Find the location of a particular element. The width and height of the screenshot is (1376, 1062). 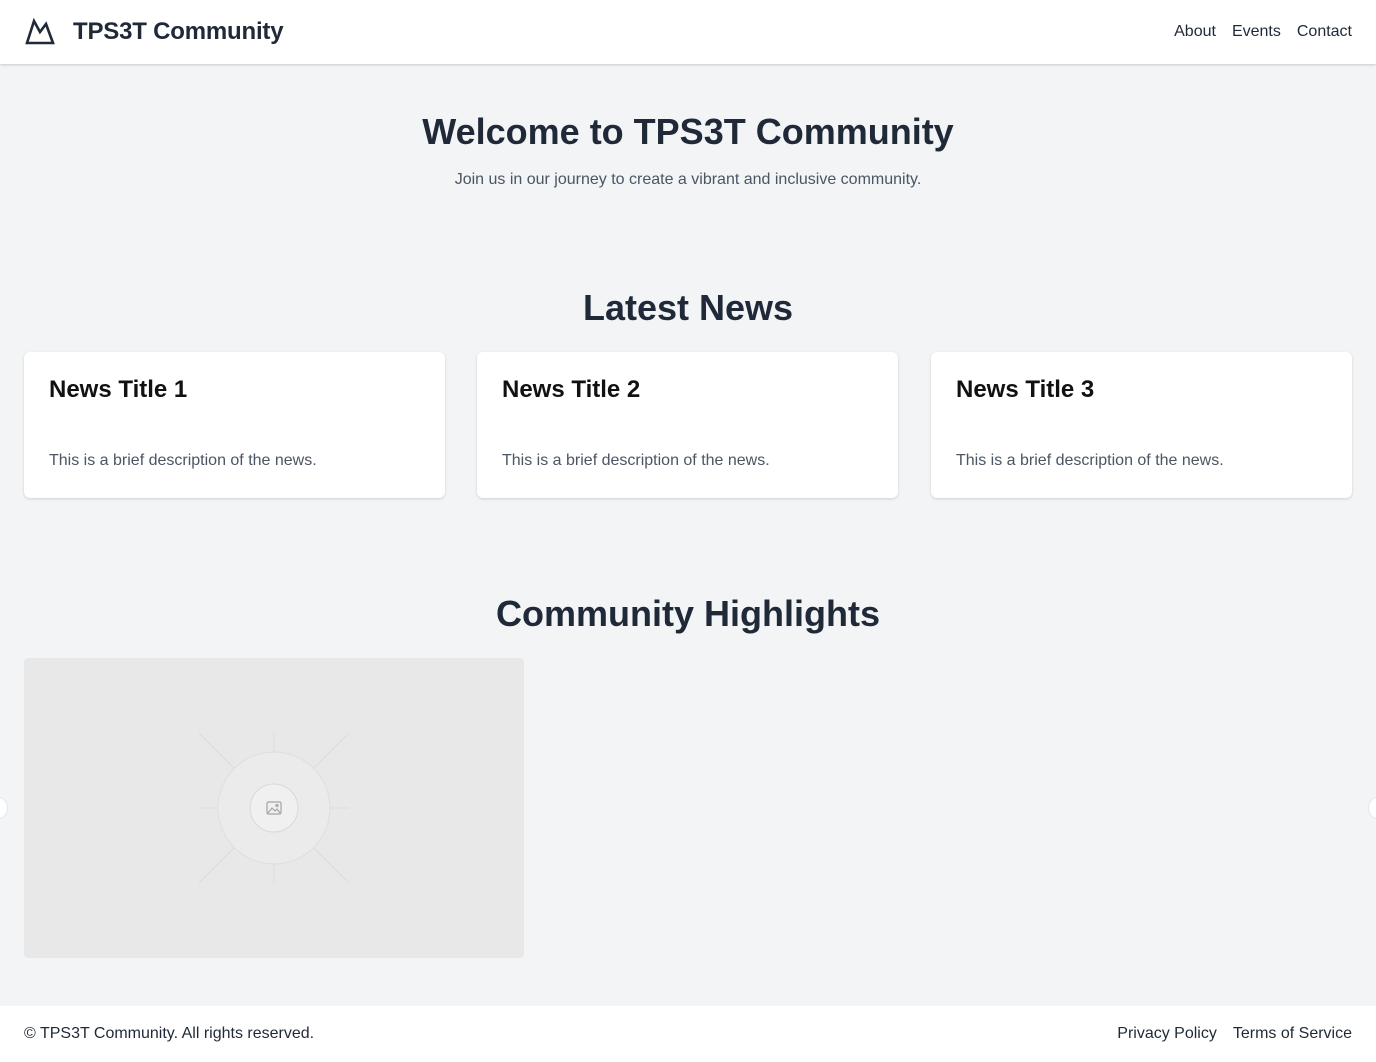

carousel-prev-button is located at coordinates (4, 808).